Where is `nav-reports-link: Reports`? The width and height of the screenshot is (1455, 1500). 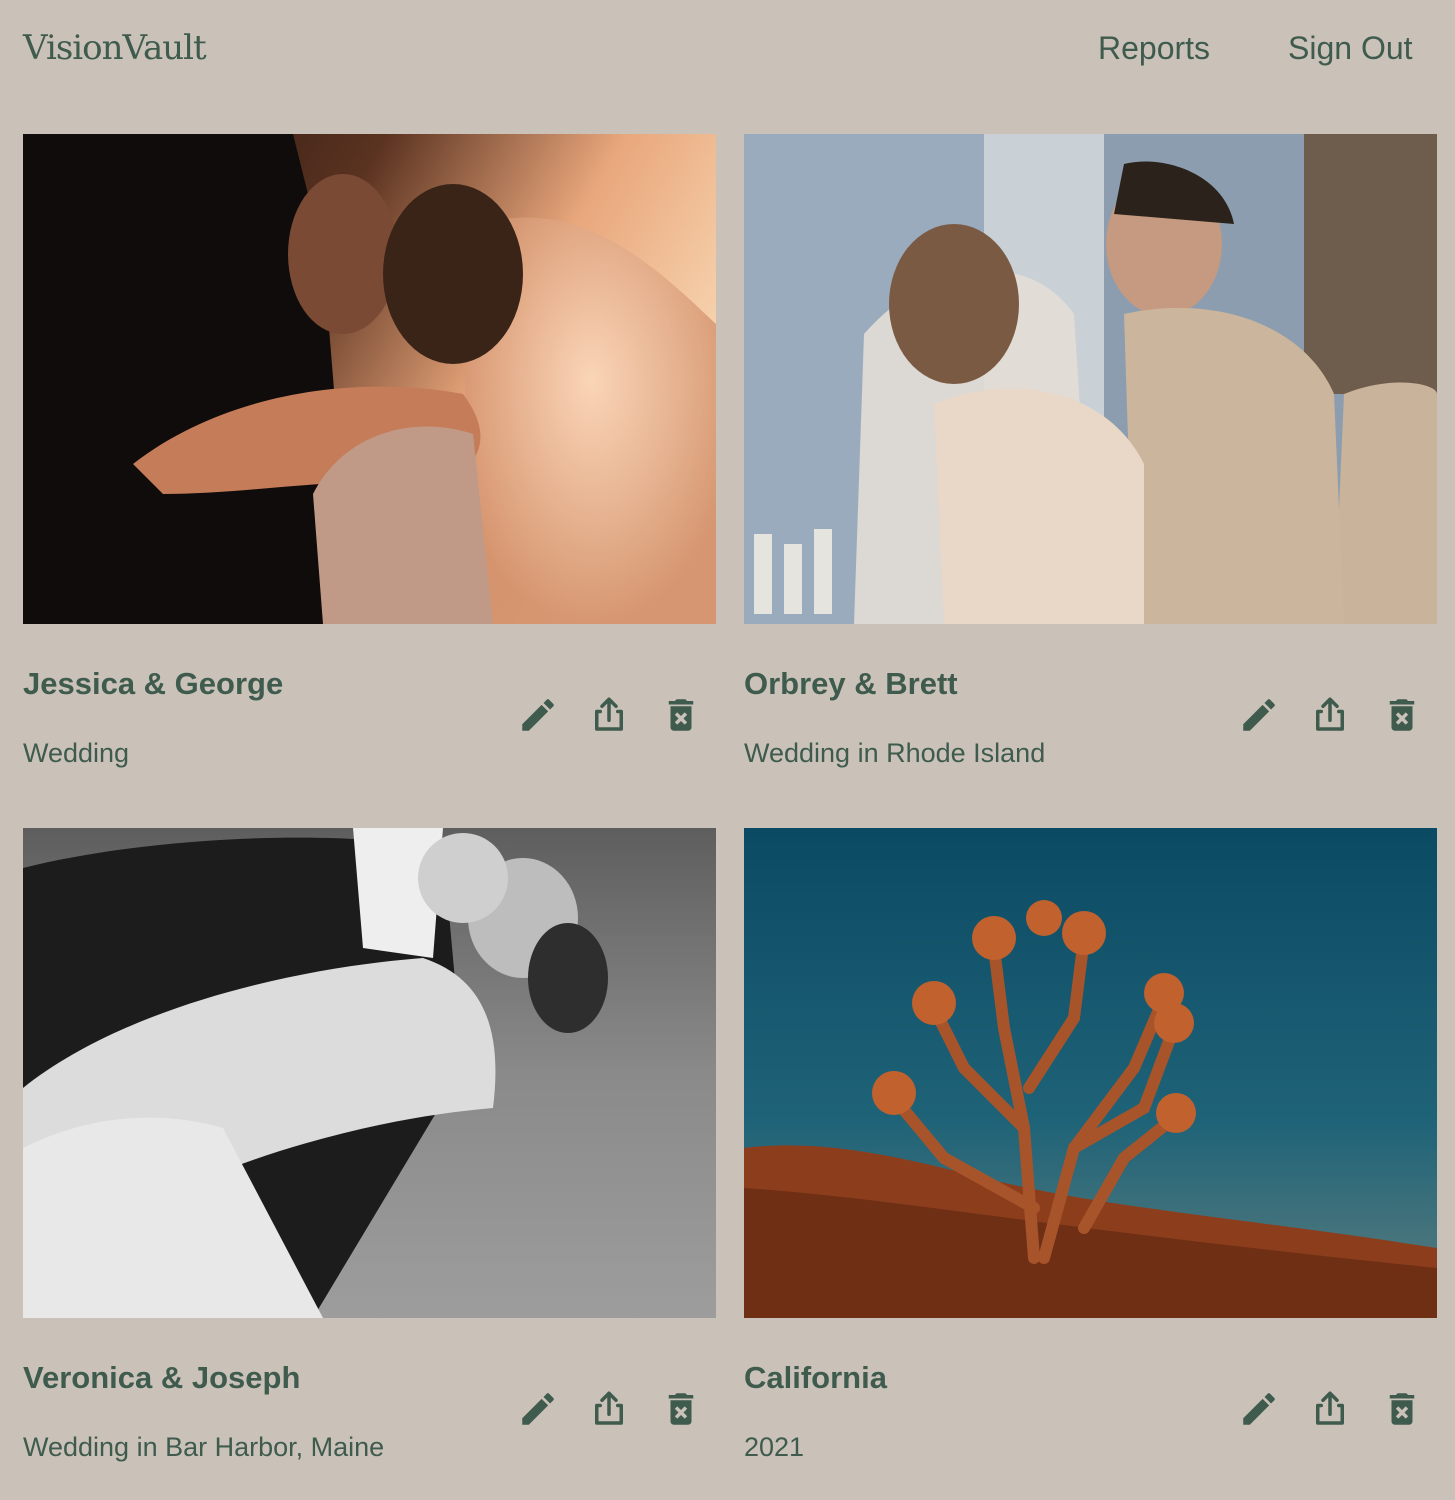 nav-reports-link: Reports is located at coordinates (1154, 48).